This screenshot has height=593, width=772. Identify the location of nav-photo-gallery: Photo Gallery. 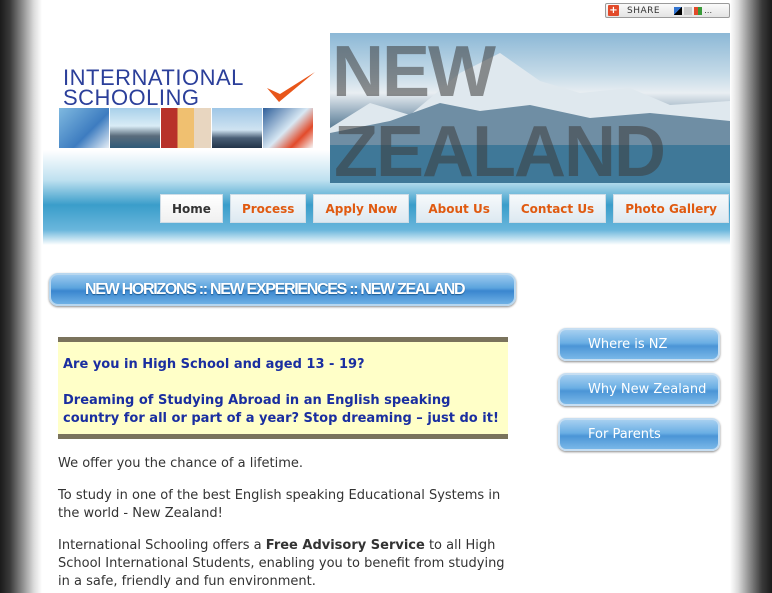
(671, 208).